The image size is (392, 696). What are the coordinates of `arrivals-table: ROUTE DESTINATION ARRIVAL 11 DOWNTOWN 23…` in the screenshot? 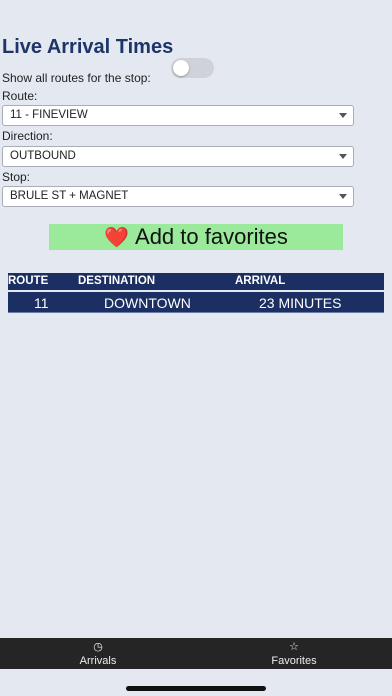 It's located at (196, 293).